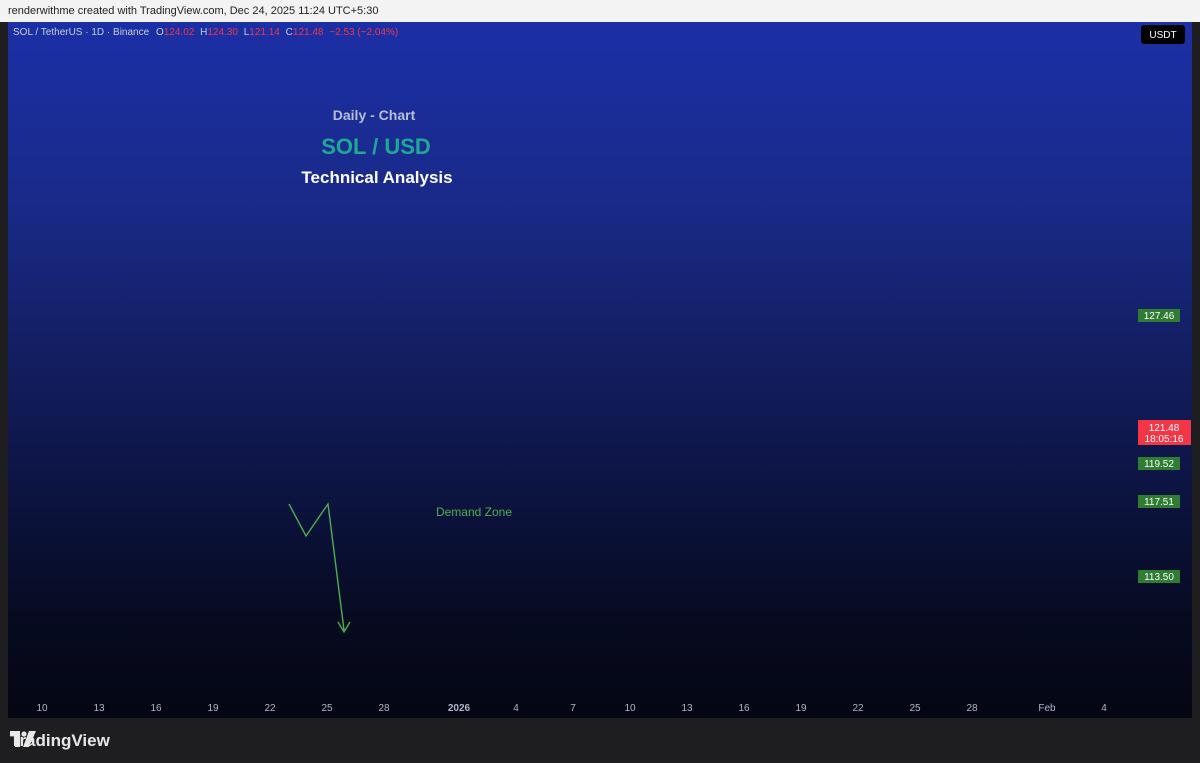  I want to click on legend-close: 121.48, so click(308, 32).